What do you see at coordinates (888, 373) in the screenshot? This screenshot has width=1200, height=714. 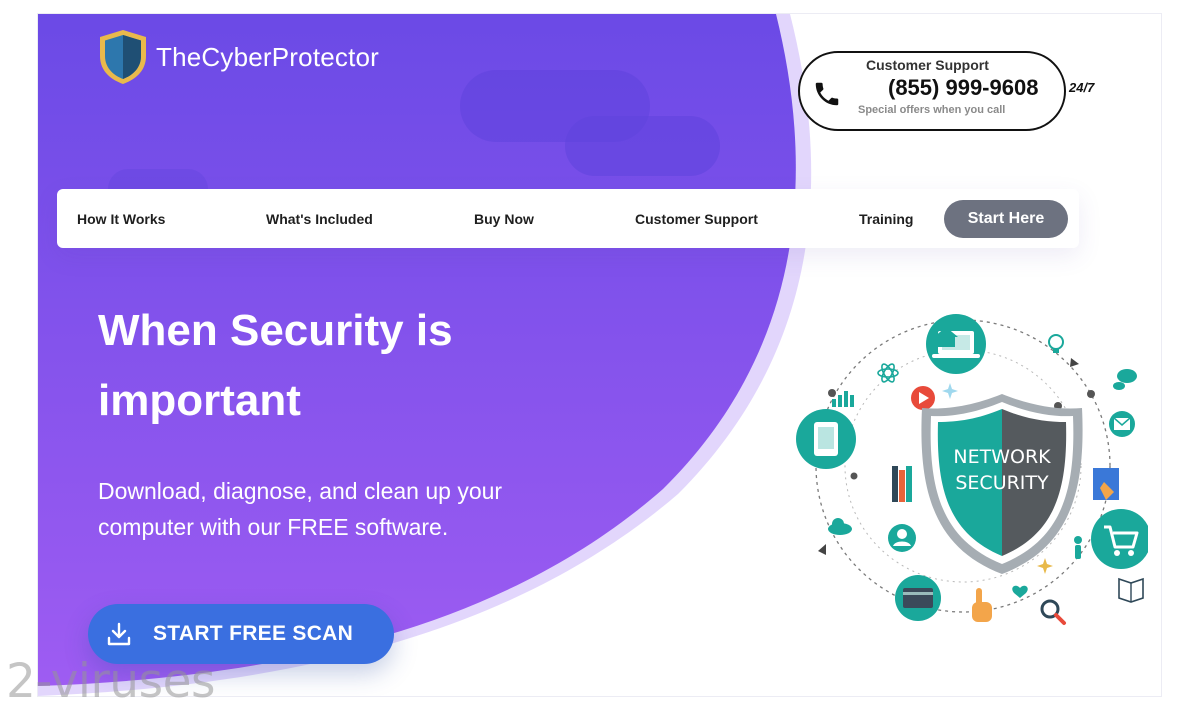 I see `atom-icon` at bounding box center [888, 373].